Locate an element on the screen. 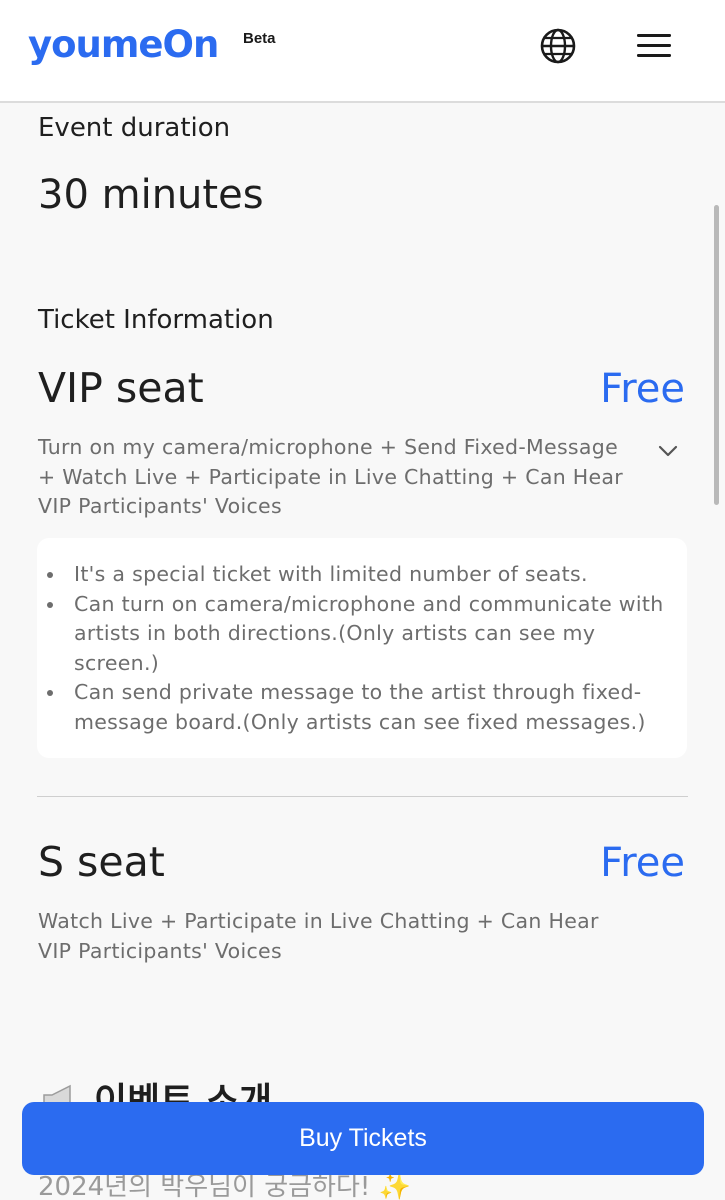 The image size is (725, 1200). buy-tickets-button: Buy Tickets is located at coordinates (363, 1138).